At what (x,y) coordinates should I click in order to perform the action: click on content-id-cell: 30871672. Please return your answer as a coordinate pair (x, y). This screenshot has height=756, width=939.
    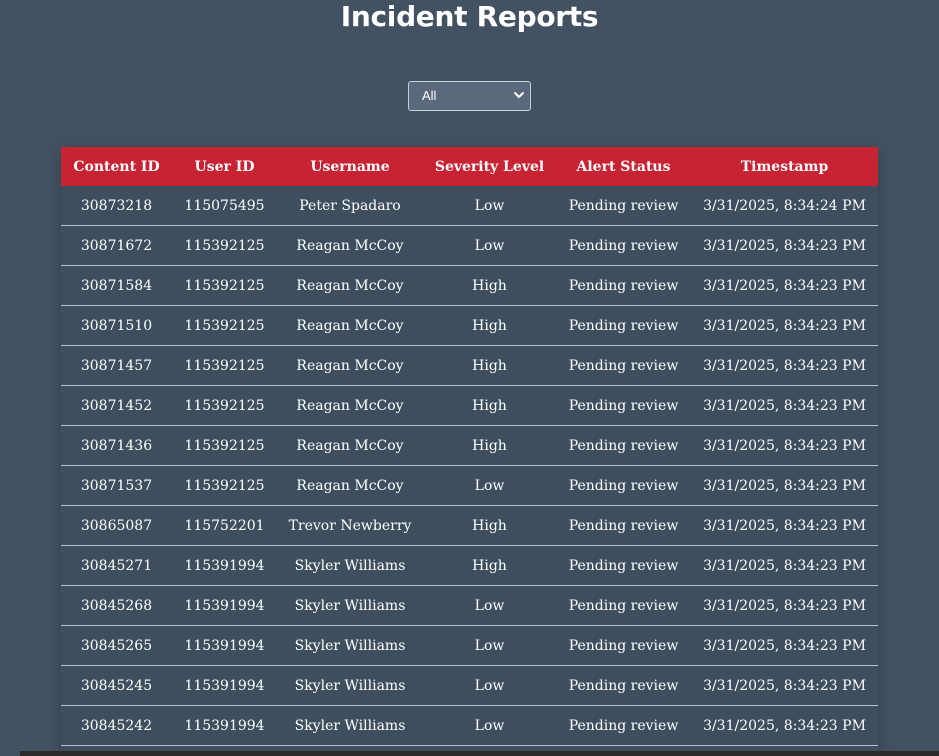
    Looking at the image, I should click on (116, 245).